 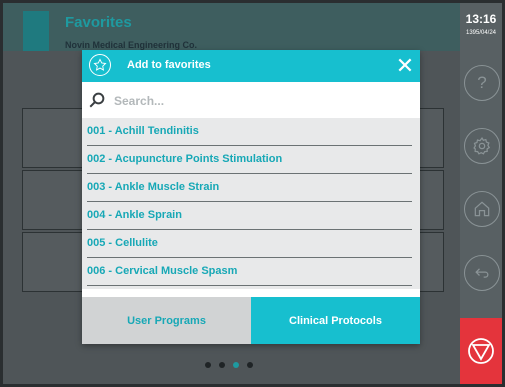 I want to click on close-button: ✕, so click(x=405, y=66).